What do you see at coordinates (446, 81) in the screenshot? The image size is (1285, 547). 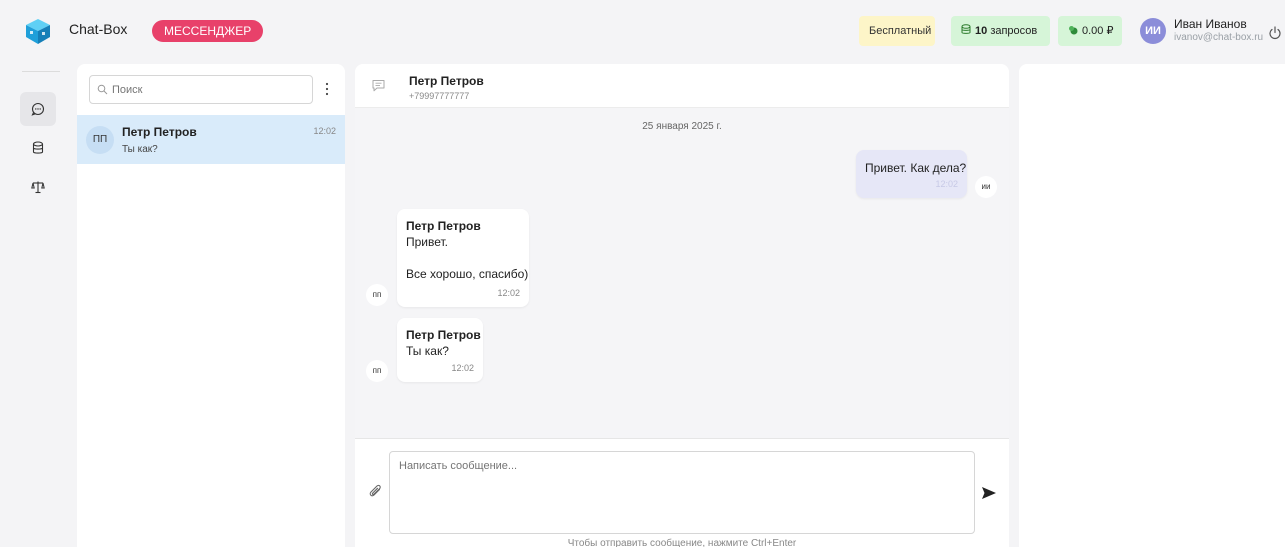 I see `contact-name: Петр Петров` at bounding box center [446, 81].